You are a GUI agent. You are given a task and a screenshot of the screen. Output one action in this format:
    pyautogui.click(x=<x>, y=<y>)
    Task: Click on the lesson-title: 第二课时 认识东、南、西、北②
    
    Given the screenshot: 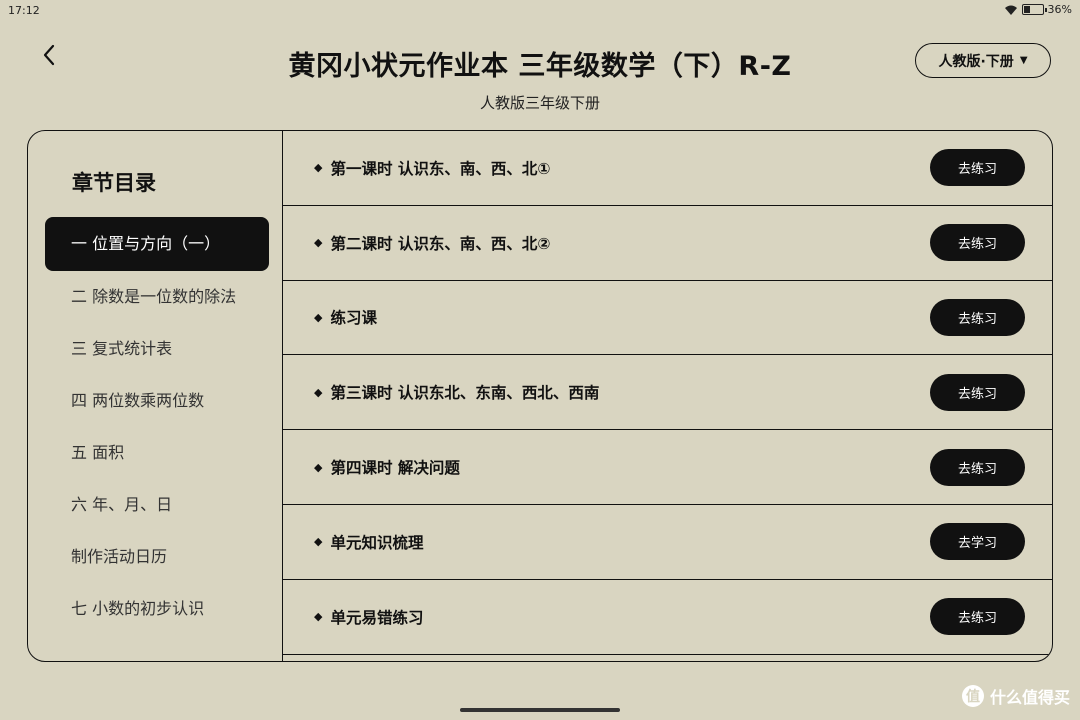 What is the action you would take?
    pyautogui.click(x=440, y=243)
    